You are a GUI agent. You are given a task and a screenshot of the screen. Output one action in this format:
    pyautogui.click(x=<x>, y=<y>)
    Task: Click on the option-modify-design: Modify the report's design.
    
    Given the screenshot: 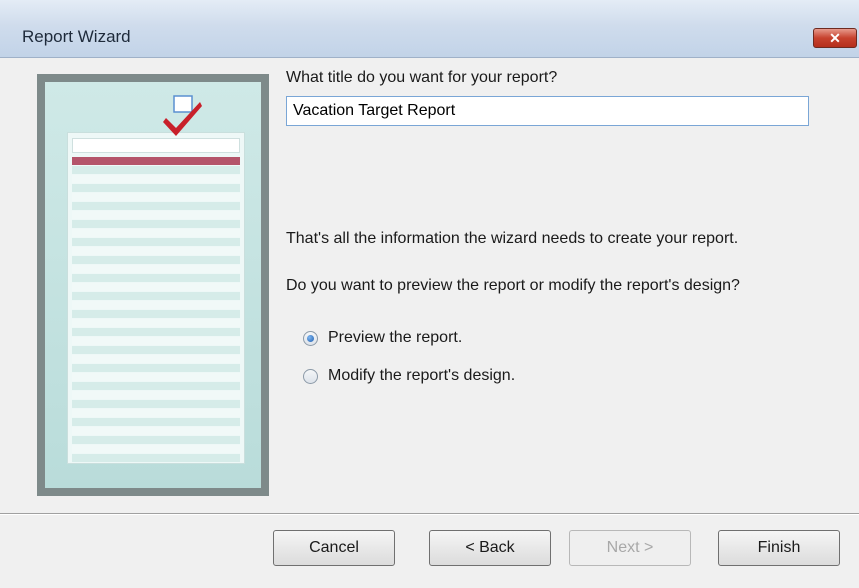 What is the action you would take?
    pyautogui.click(x=409, y=376)
    